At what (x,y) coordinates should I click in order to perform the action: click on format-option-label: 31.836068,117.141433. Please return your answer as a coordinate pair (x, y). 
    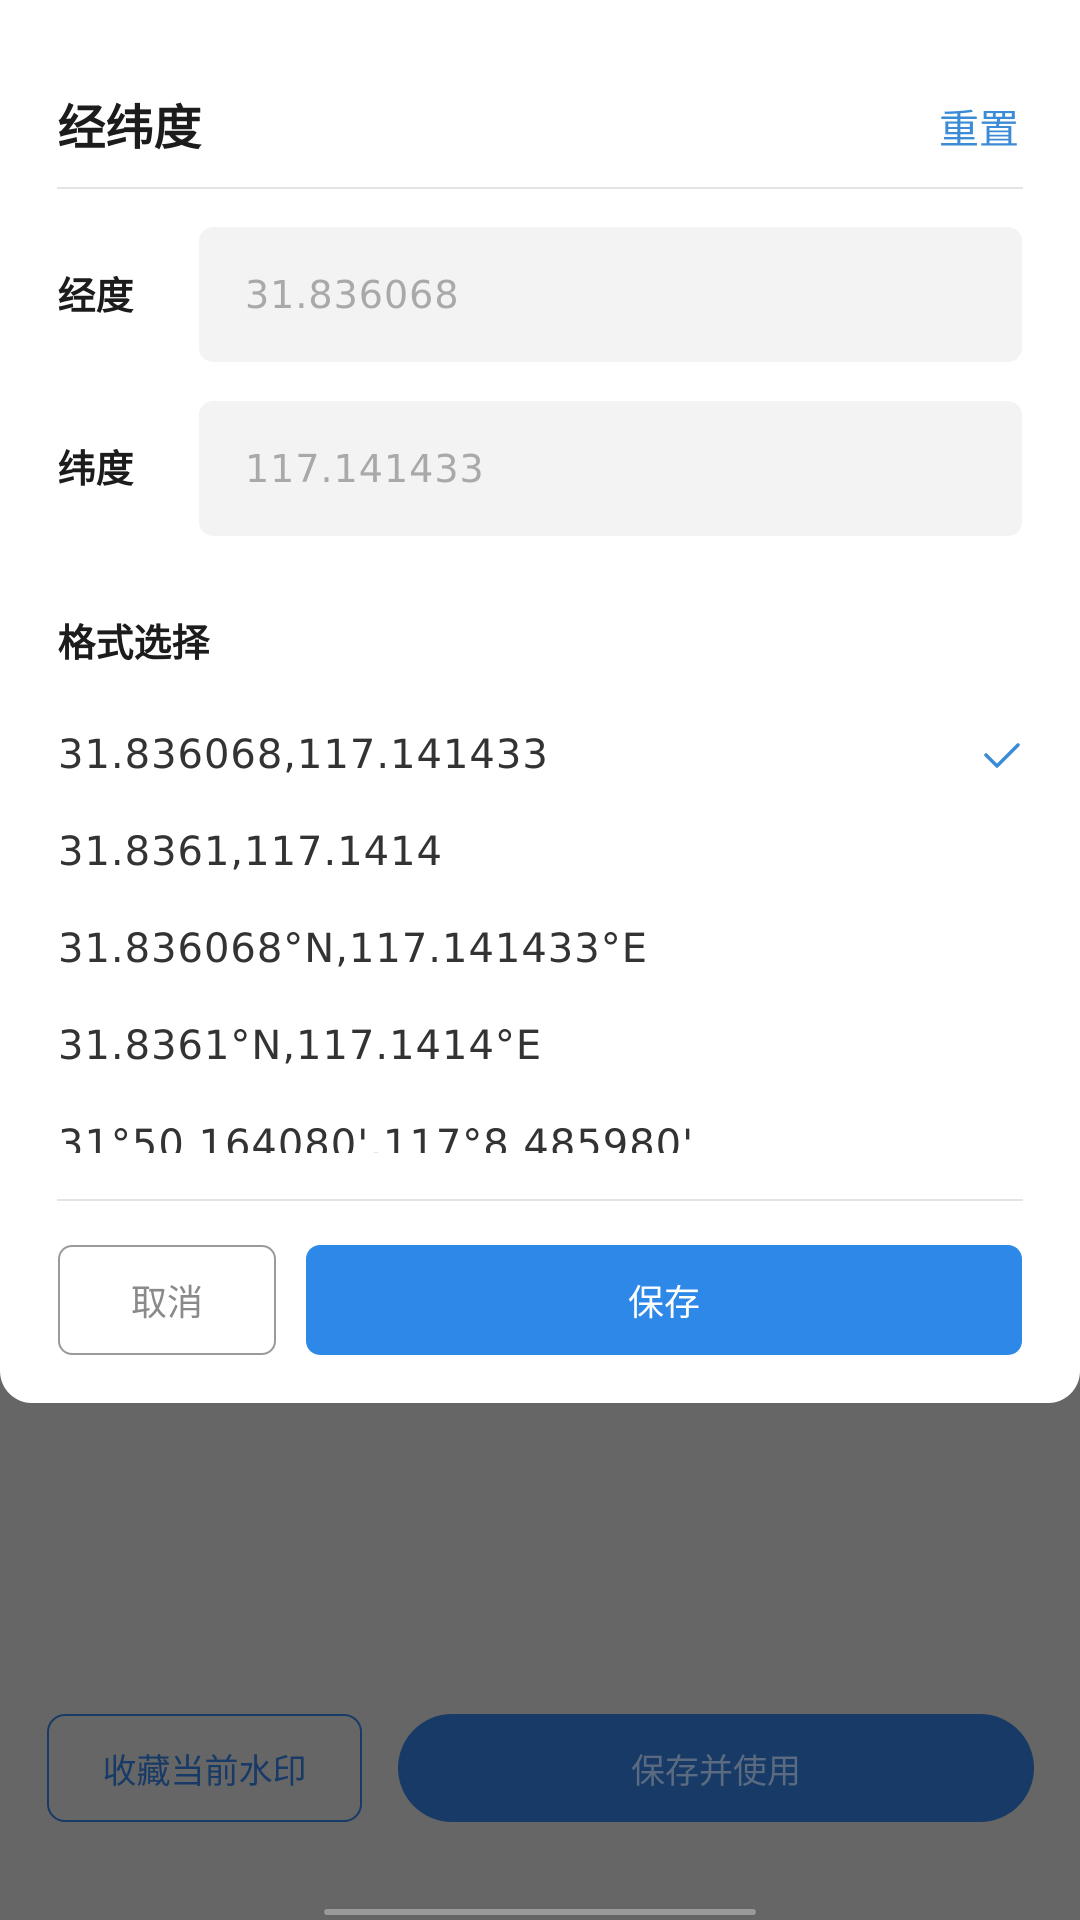
    Looking at the image, I should click on (303, 755).